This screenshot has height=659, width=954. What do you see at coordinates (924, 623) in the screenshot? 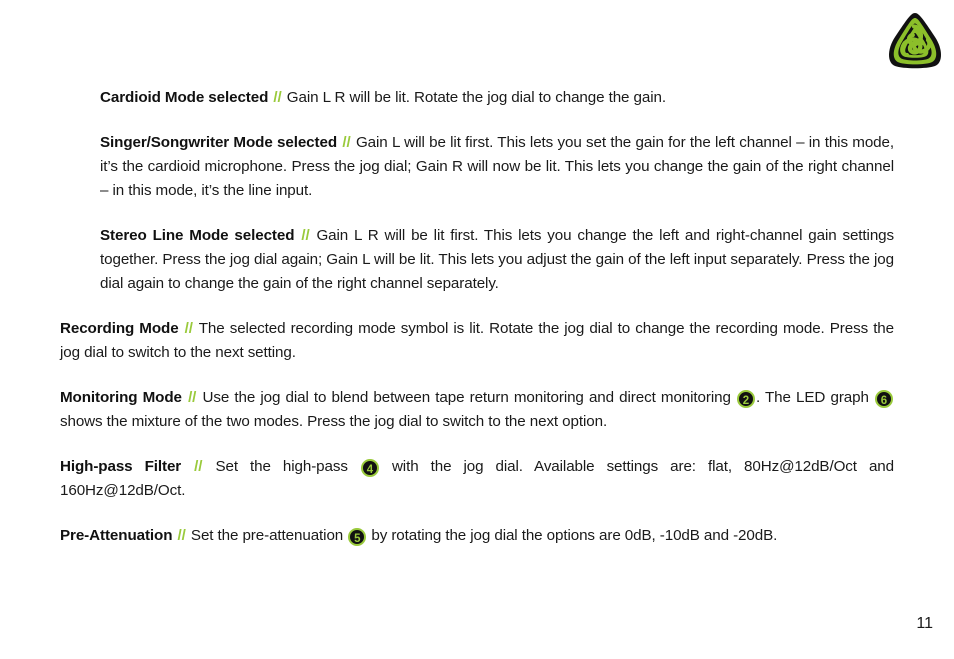
I see `page-number: 11` at bounding box center [924, 623].